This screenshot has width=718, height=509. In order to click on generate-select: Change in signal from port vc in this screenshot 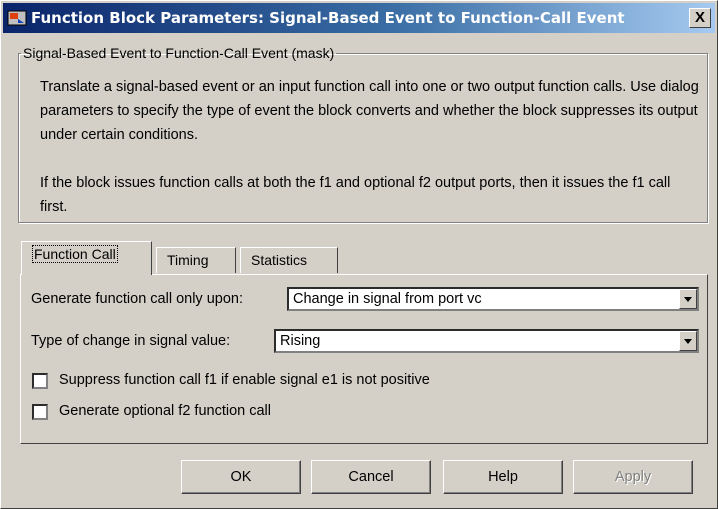, I will do `click(493, 299)`.